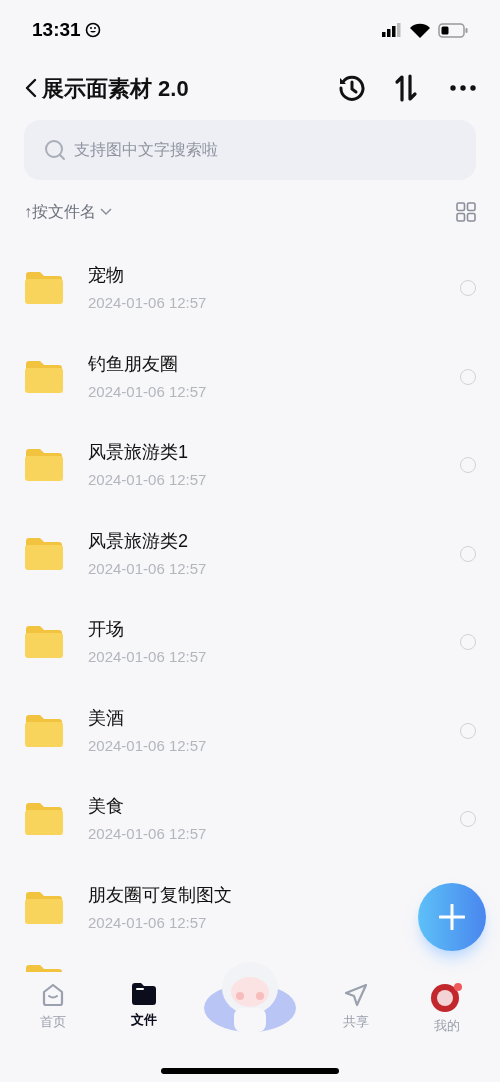  What do you see at coordinates (250, 376) in the screenshot?
I see `folder-row: 钓鱼朋友圈 2024-01-06 12:57` at bounding box center [250, 376].